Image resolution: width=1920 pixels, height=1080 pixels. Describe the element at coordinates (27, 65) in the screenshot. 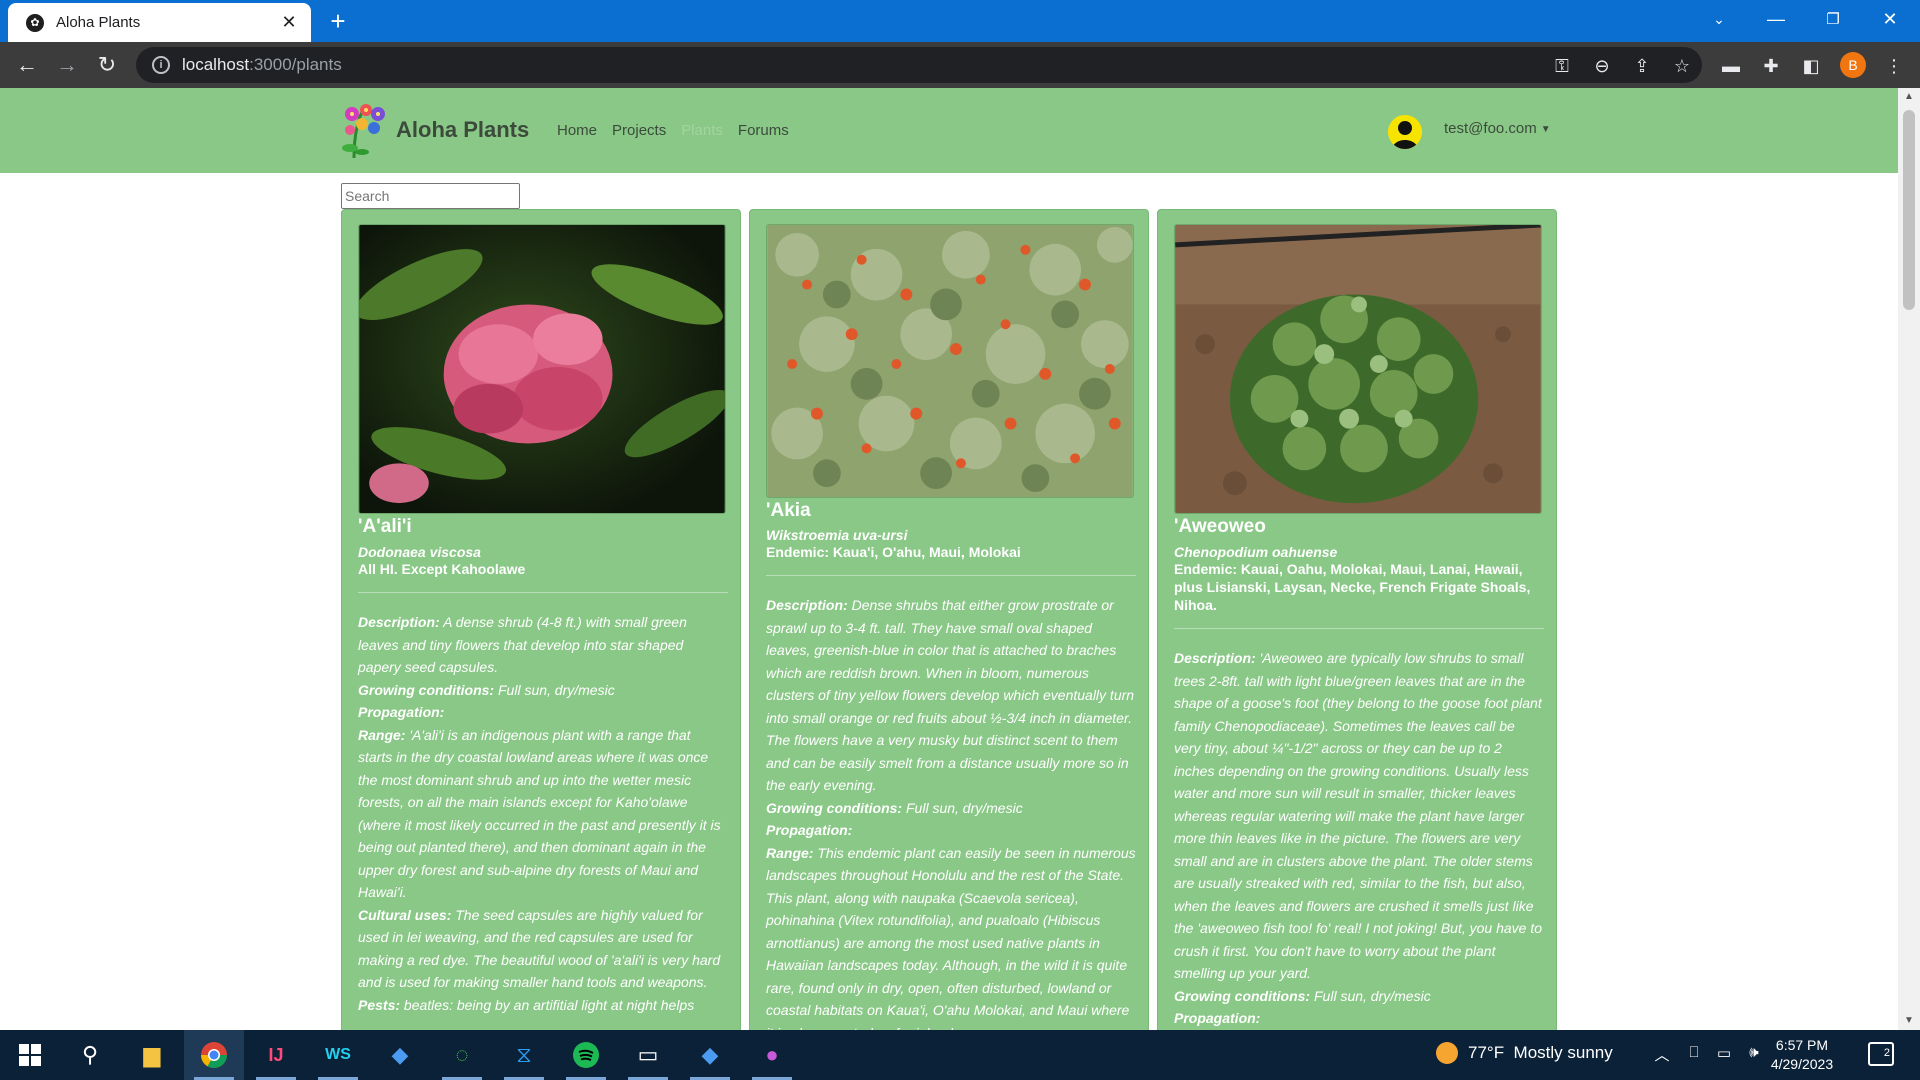

I see `back-button: ←` at that location.